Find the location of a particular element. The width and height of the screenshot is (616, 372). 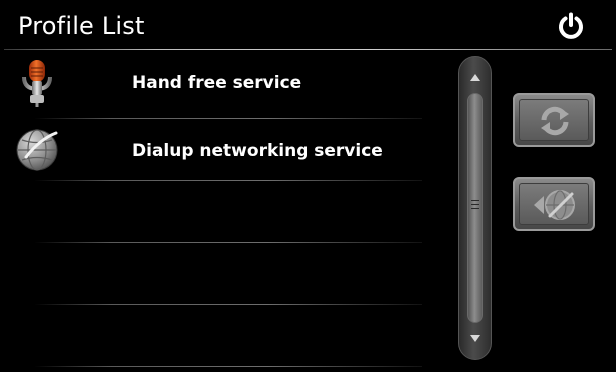

list-item: Hand free service is located at coordinates (214, 82).